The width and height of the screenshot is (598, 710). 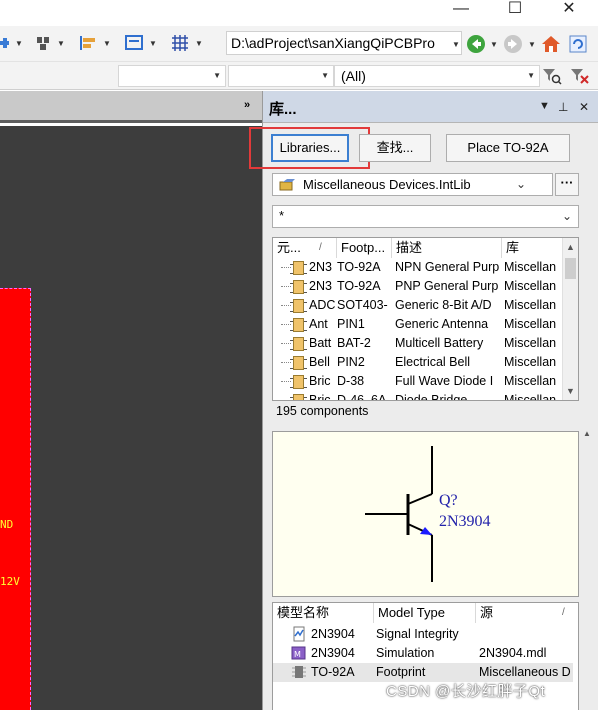 I want to click on model-source: 2N3904.mdl, so click(x=513, y=653).